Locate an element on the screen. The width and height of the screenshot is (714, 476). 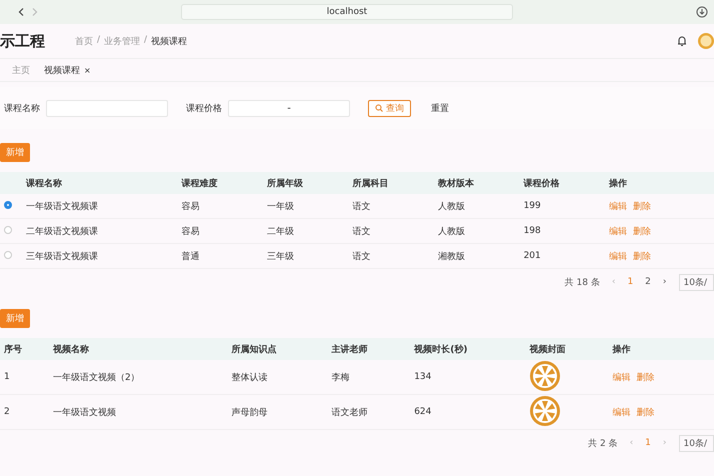
forward-icon is located at coordinates (35, 12).